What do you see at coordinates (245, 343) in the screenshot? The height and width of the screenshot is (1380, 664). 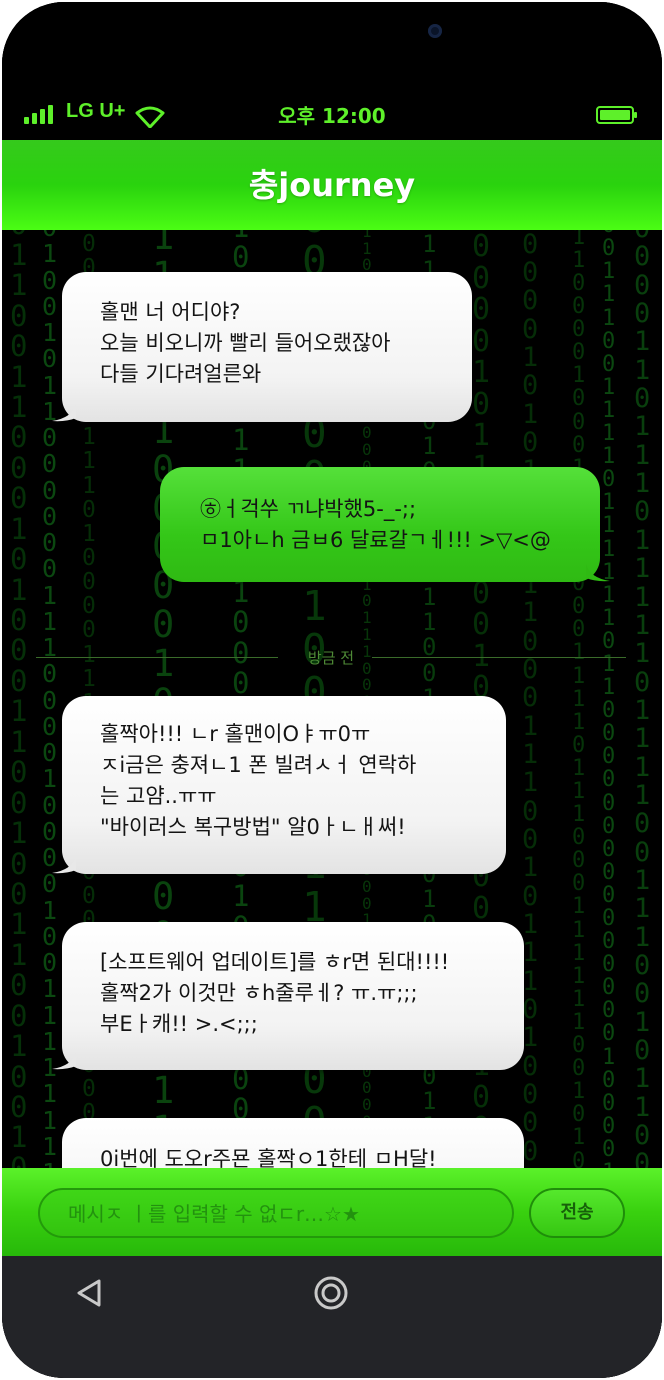 I see `message-line: 오늘 비오니까 빨리 들어오랬잖아` at bounding box center [245, 343].